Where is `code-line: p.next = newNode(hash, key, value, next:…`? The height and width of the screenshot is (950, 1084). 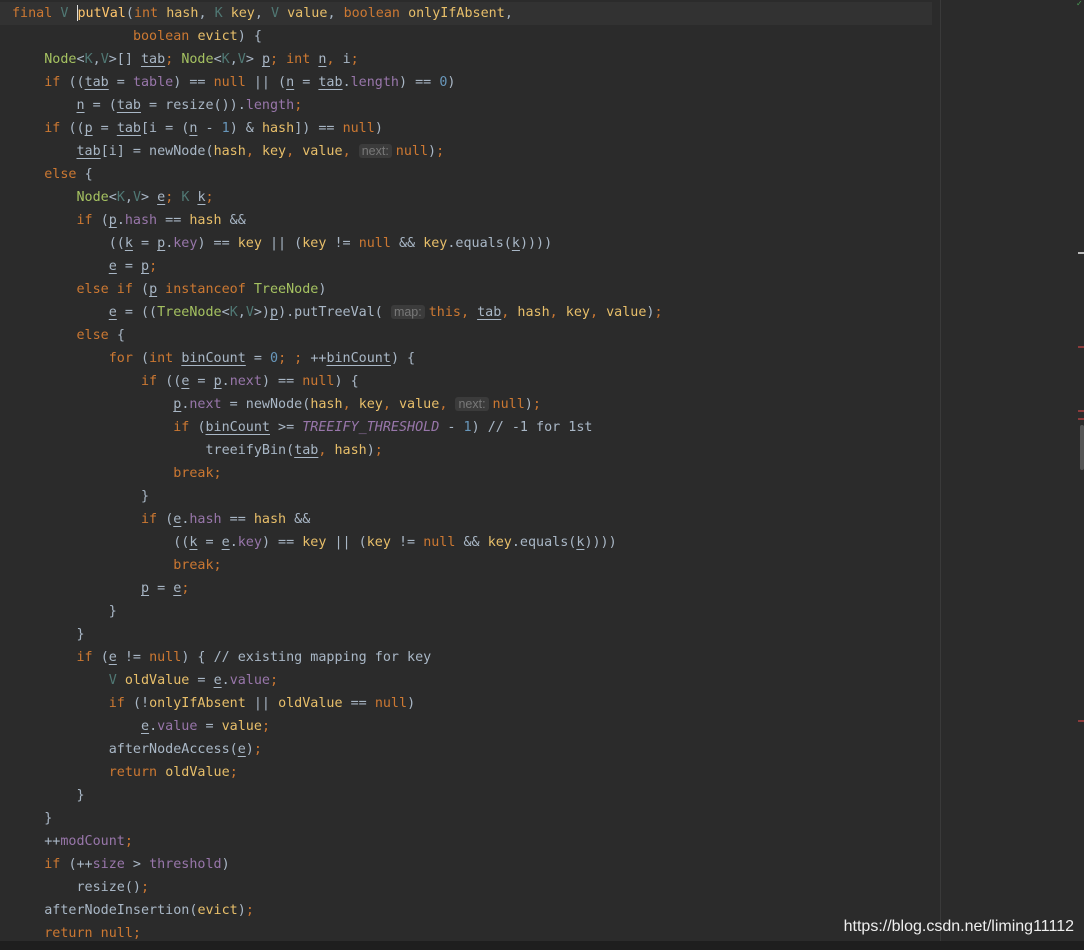
code-line: p.next = newNode(hash, key, value, next:… is located at coordinates (472, 404).